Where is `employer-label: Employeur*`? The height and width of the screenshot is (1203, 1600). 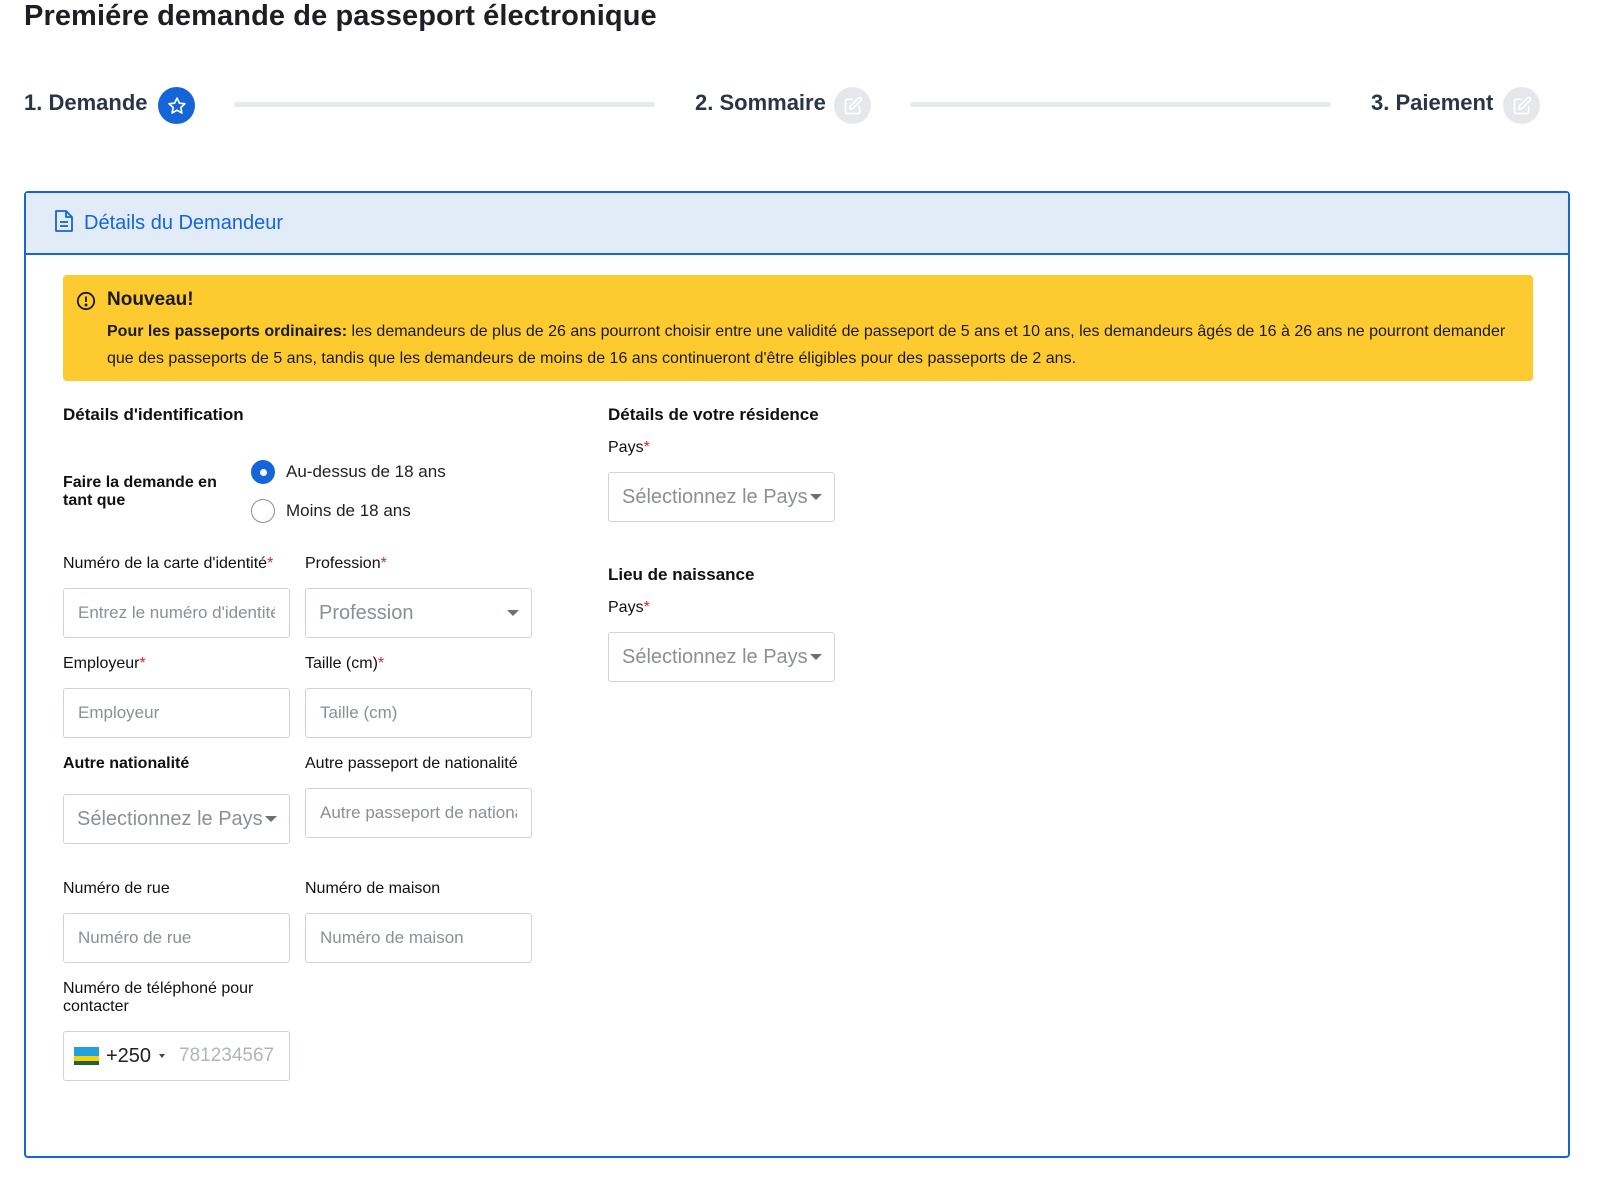 employer-label: Employeur* is located at coordinates (104, 663).